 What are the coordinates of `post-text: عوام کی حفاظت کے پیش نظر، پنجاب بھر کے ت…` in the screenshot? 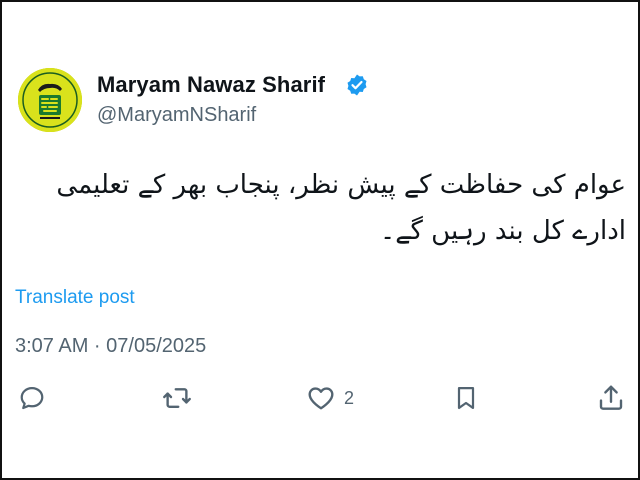 It's located at (341, 208).